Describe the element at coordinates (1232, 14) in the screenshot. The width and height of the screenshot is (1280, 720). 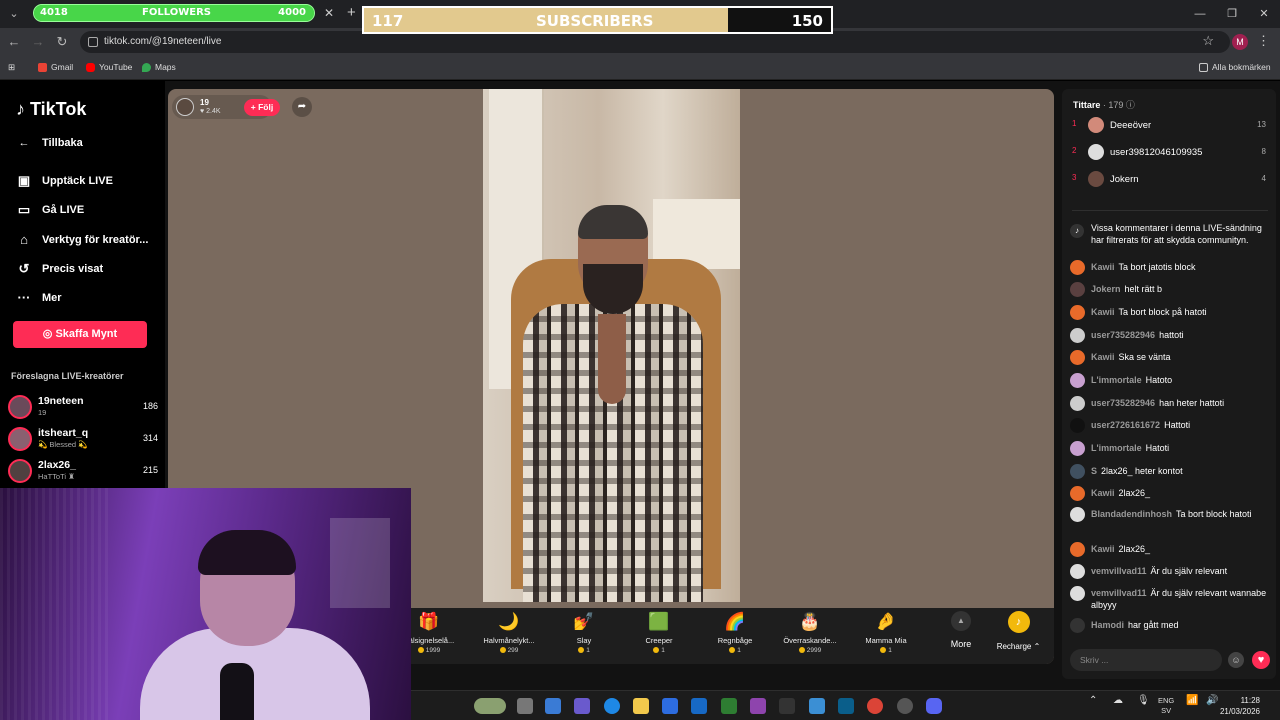
I see `restore-icon: ❐` at that location.